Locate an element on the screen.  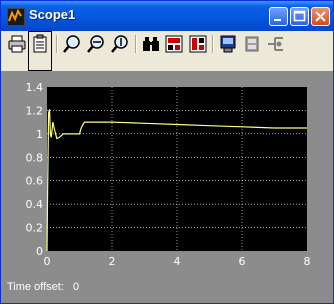
restore-axes-button is located at coordinates (198, 44).